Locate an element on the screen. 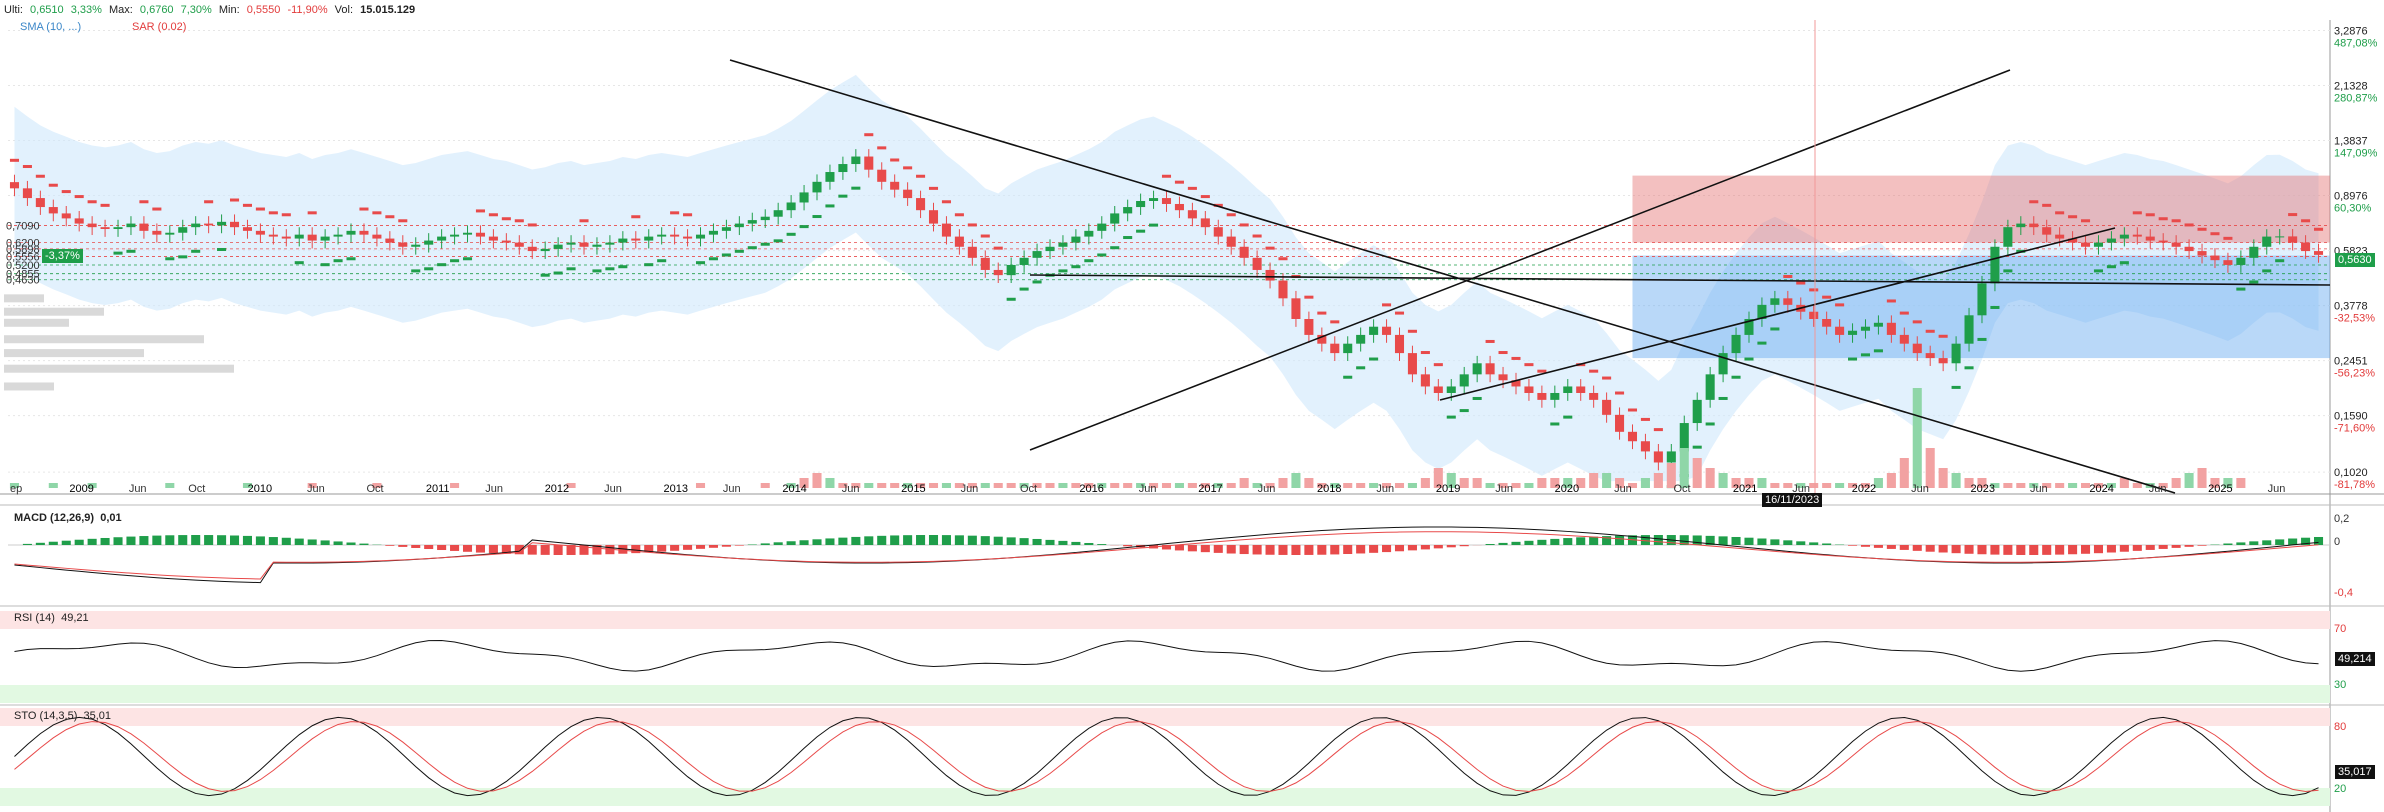 The height and width of the screenshot is (812, 2384). macd-tick-label: -0,4 is located at coordinates (2343, 593).